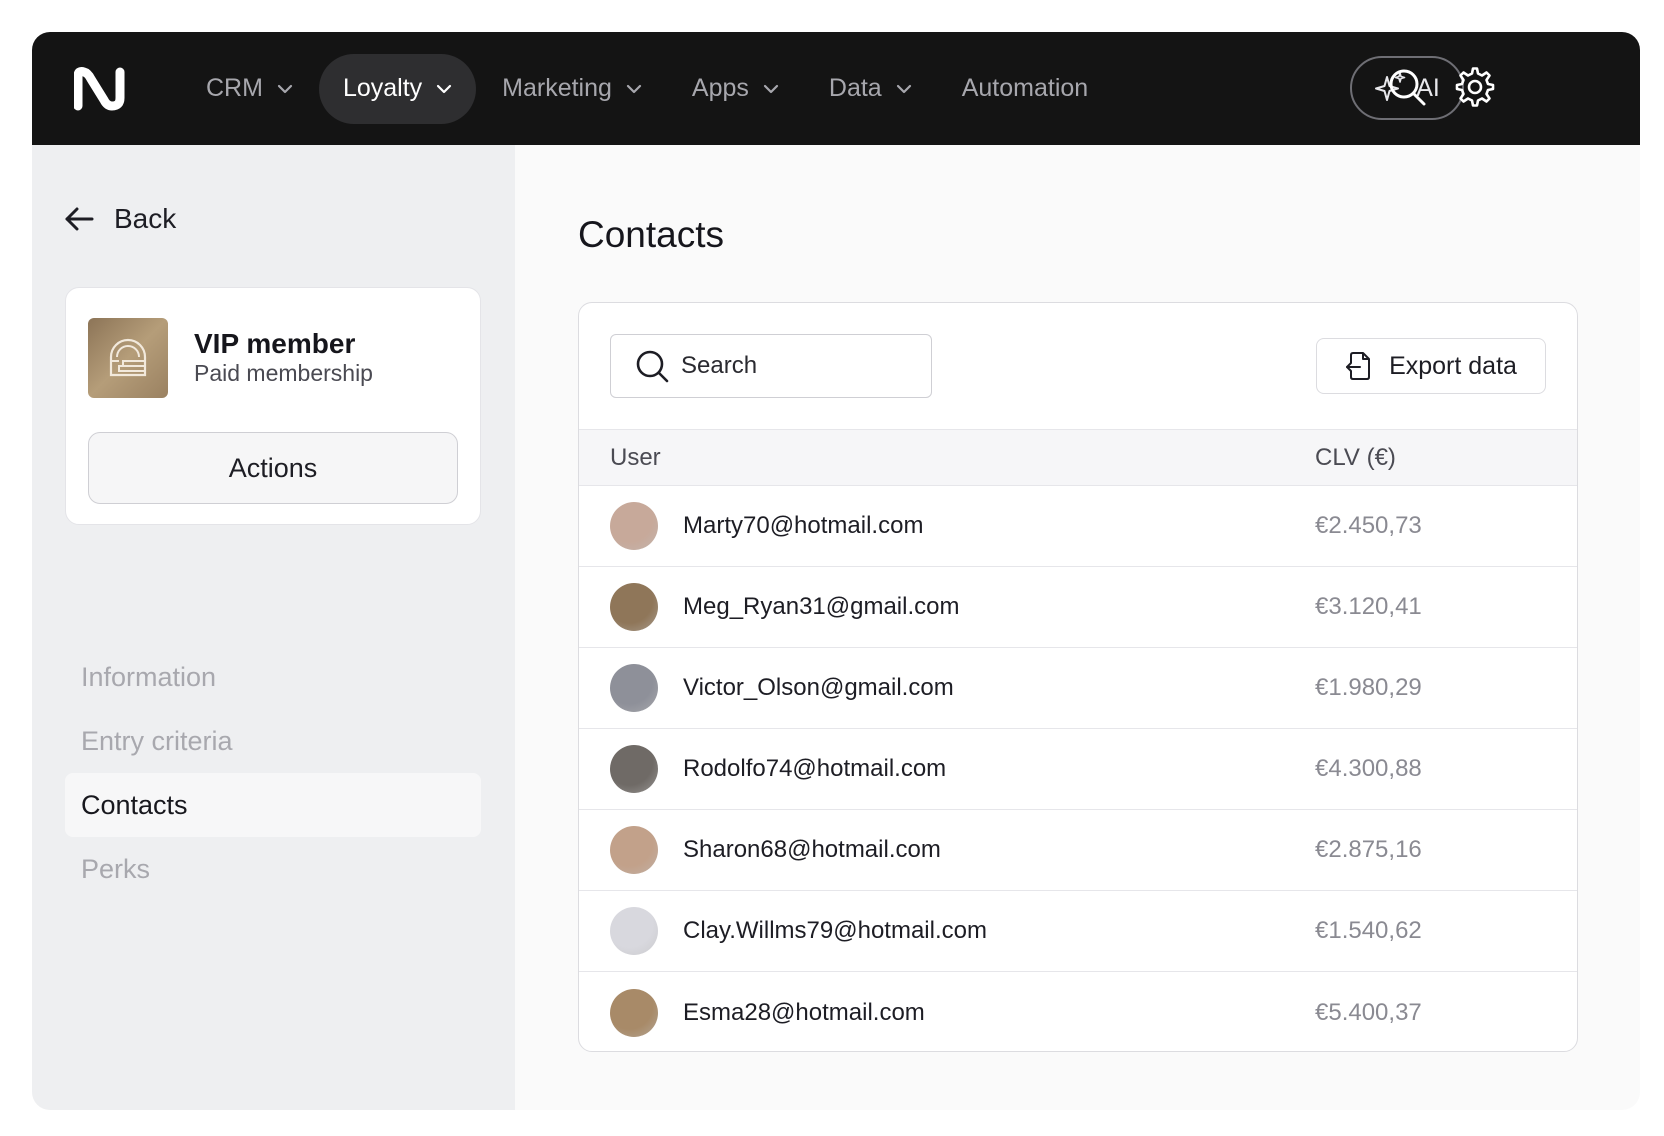  I want to click on table-row: Meg_Ryan31@gmail.com €3.120,41, so click(1078, 607).